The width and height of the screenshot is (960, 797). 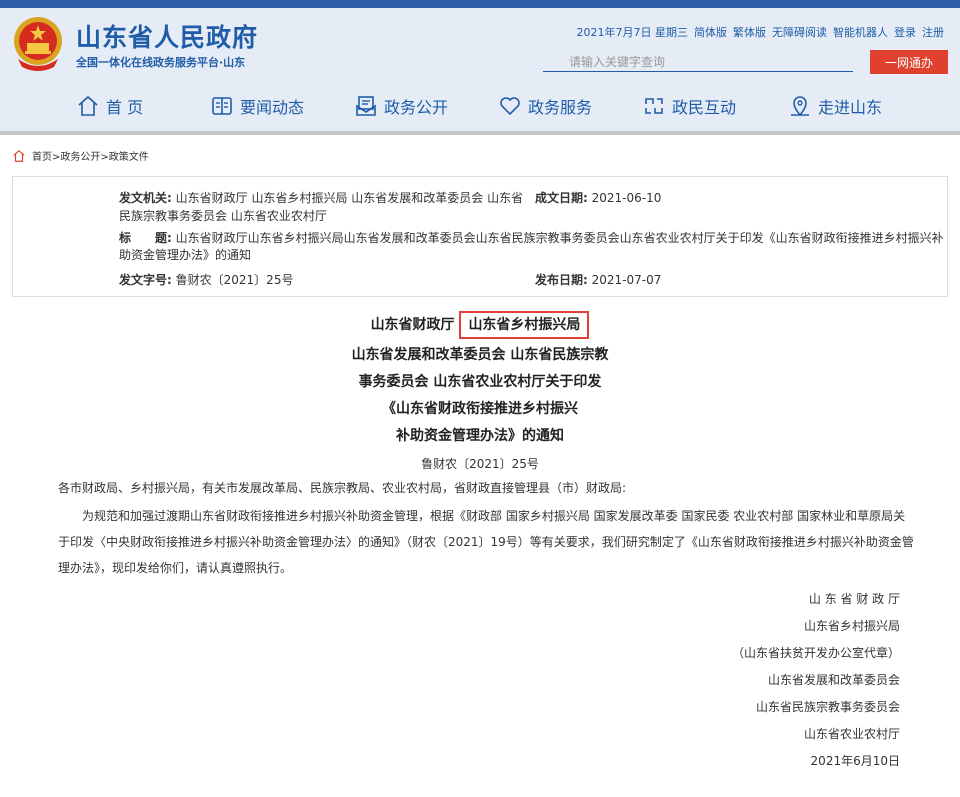 I want to click on issuer-label: 发文机关:, so click(x=145, y=198).